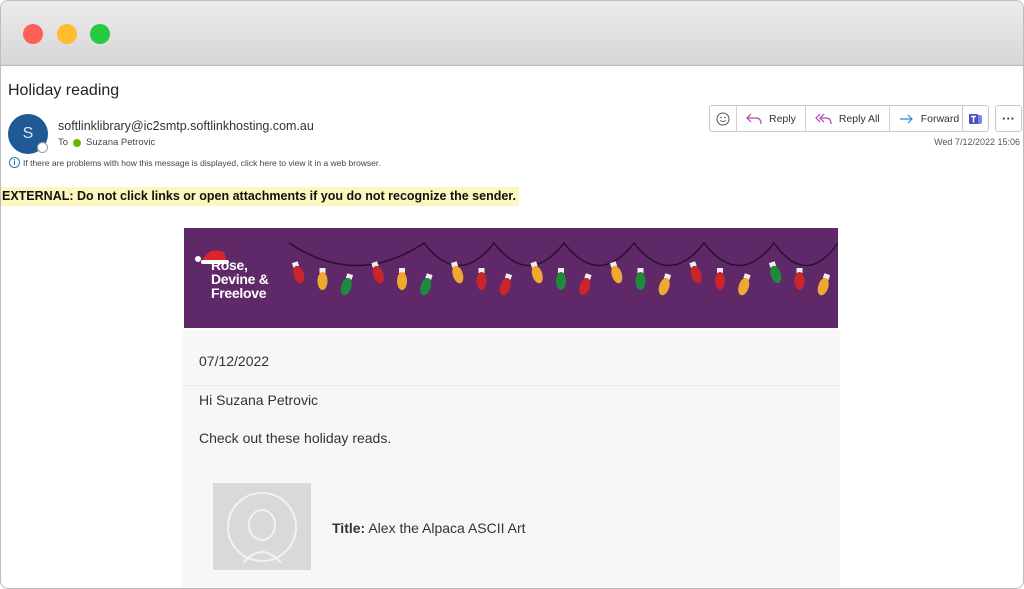  What do you see at coordinates (512, 33) in the screenshot?
I see `title-bar` at bounding box center [512, 33].